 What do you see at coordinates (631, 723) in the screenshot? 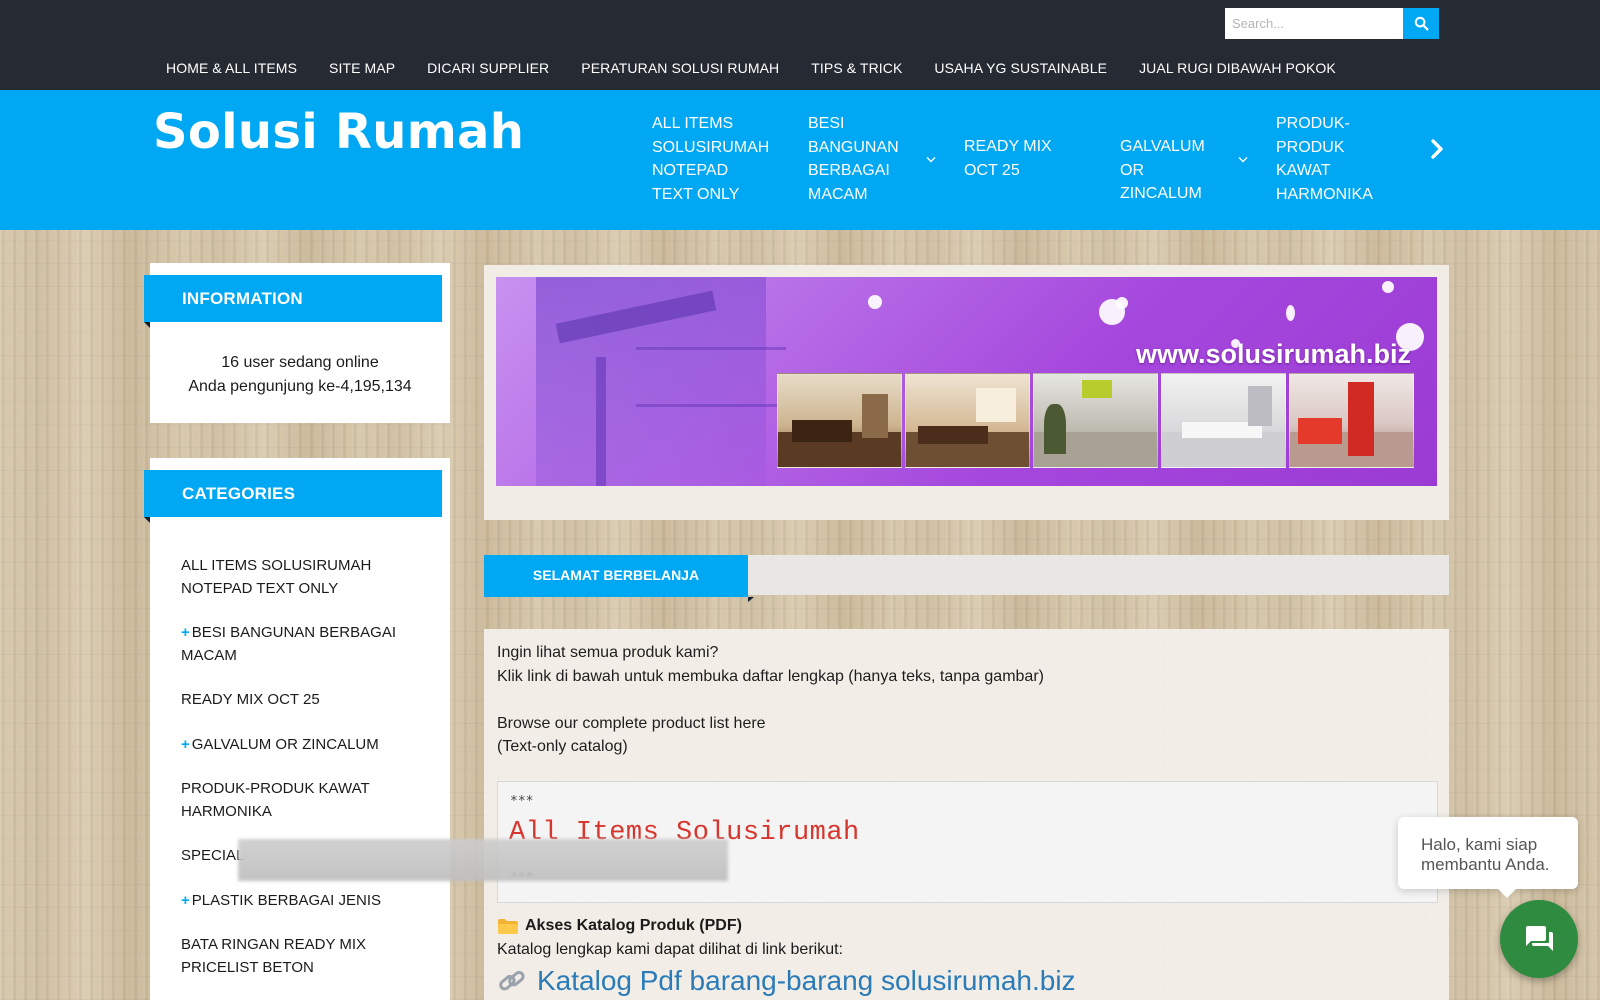
I see `intro-line: Browse our complete product list here` at bounding box center [631, 723].